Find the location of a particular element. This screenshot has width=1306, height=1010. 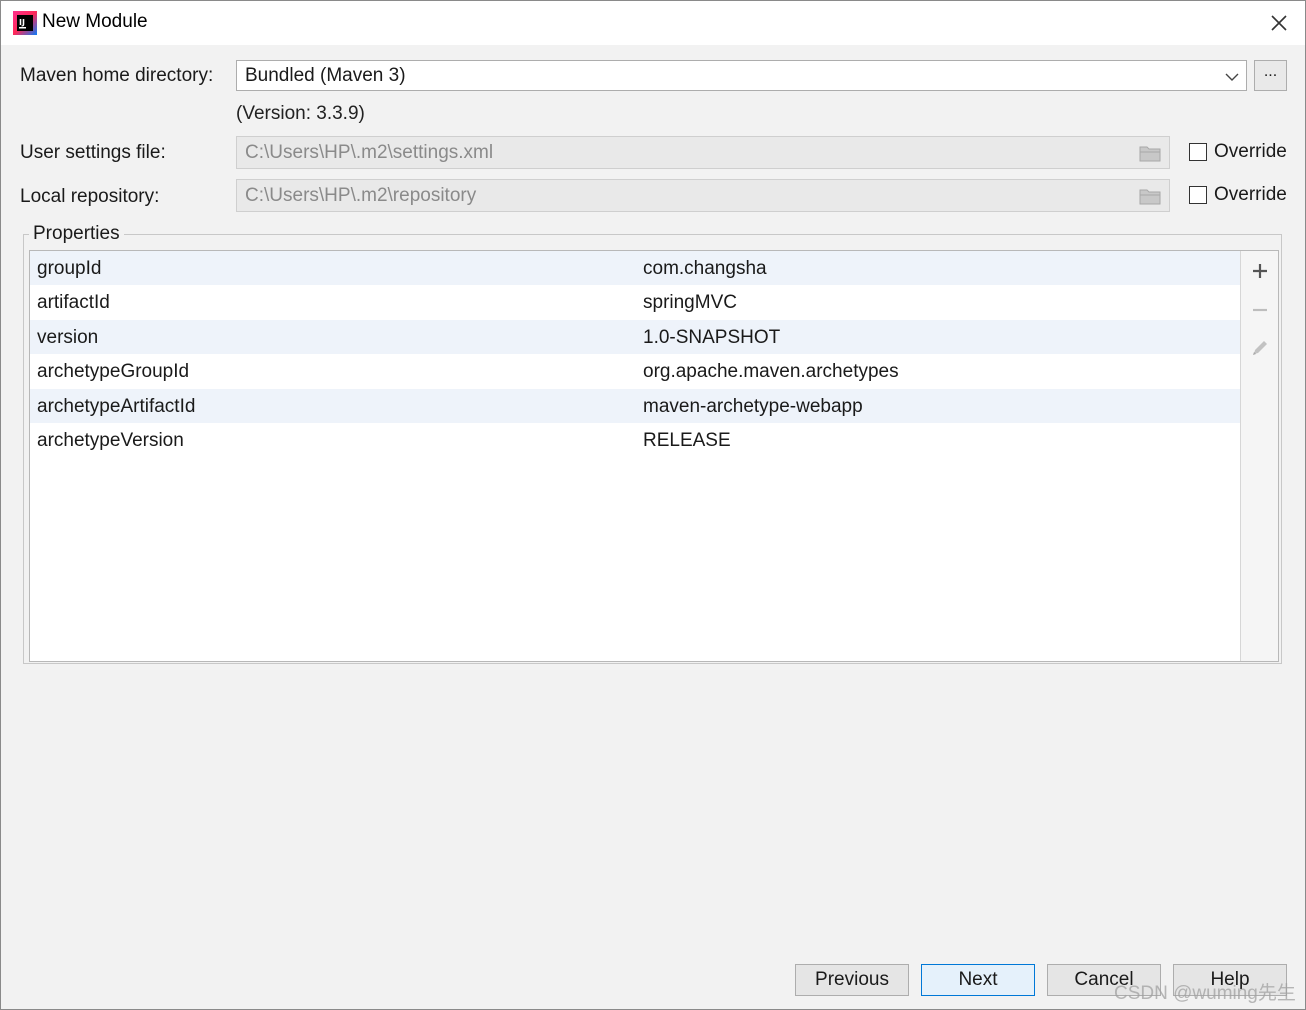

user-settings-override-checkbox is located at coordinates (1198, 152).